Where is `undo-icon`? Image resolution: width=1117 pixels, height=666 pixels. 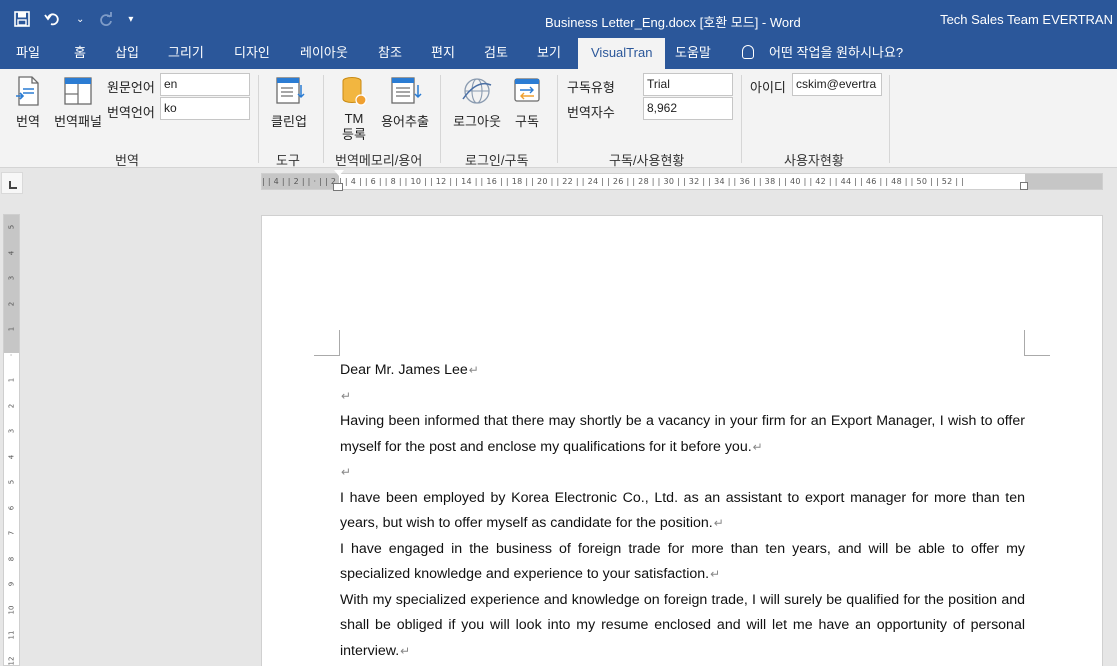 undo-icon is located at coordinates (53, 19).